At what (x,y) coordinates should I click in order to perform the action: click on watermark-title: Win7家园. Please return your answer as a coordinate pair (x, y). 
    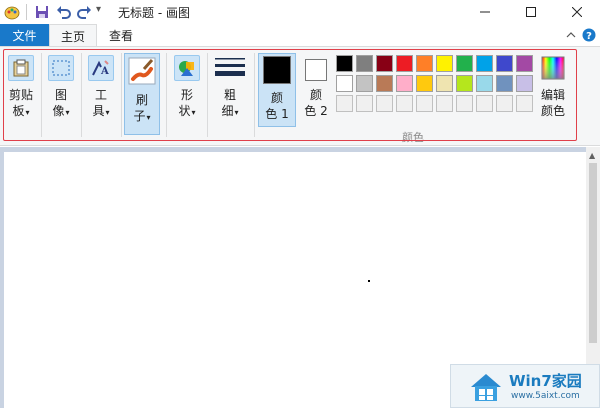
    Looking at the image, I should click on (545, 381).